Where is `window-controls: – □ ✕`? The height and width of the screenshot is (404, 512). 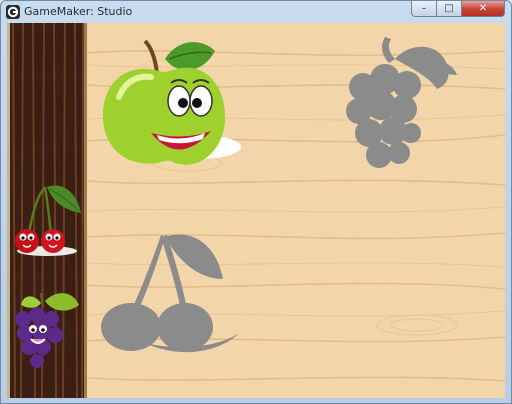 window-controls: – □ ✕ is located at coordinates (458, 9).